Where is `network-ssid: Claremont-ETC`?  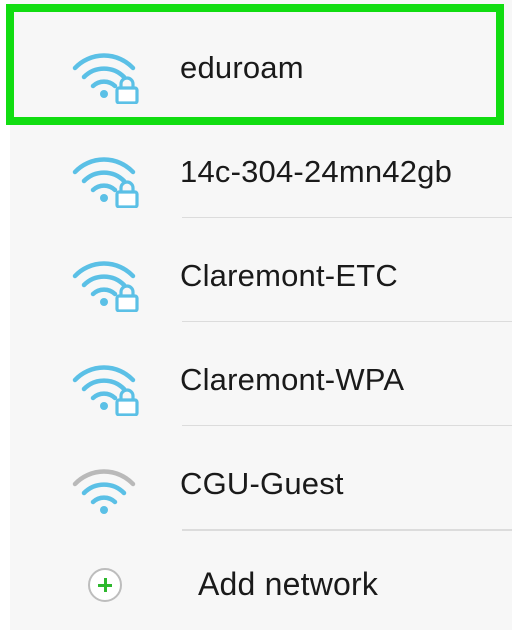 network-ssid: Claremont-ETC is located at coordinates (289, 275).